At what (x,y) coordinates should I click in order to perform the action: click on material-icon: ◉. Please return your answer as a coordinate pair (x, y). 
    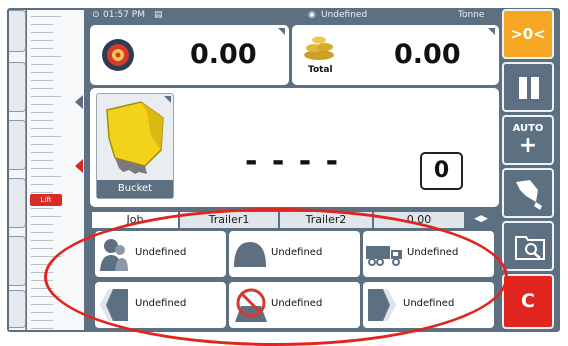
    Looking at the image, I should click on (312, 15).